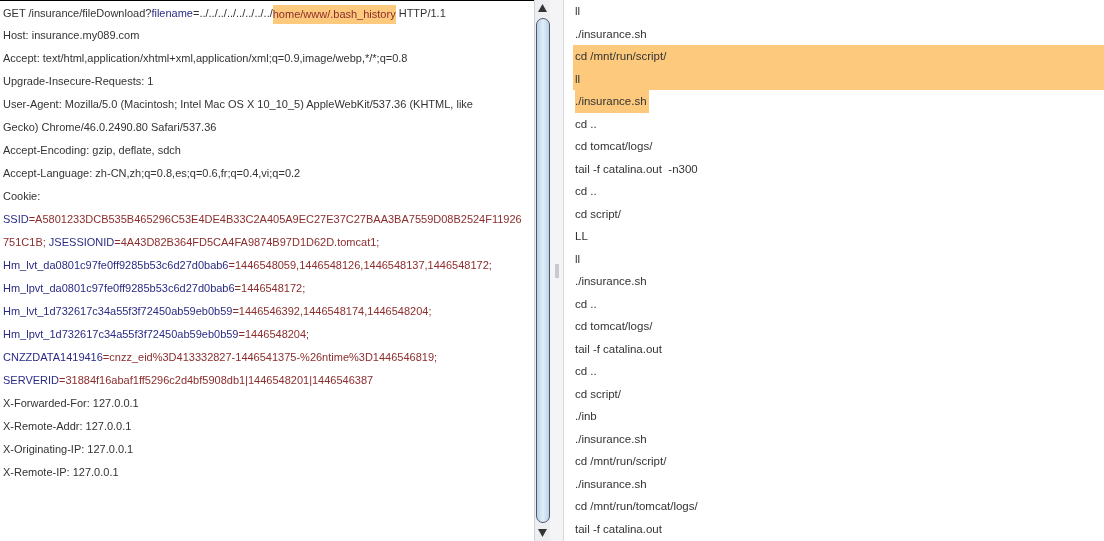  Describe the element at coordinates (586, 416) in the screenshot. I see `command-text: ./inb` at that location.